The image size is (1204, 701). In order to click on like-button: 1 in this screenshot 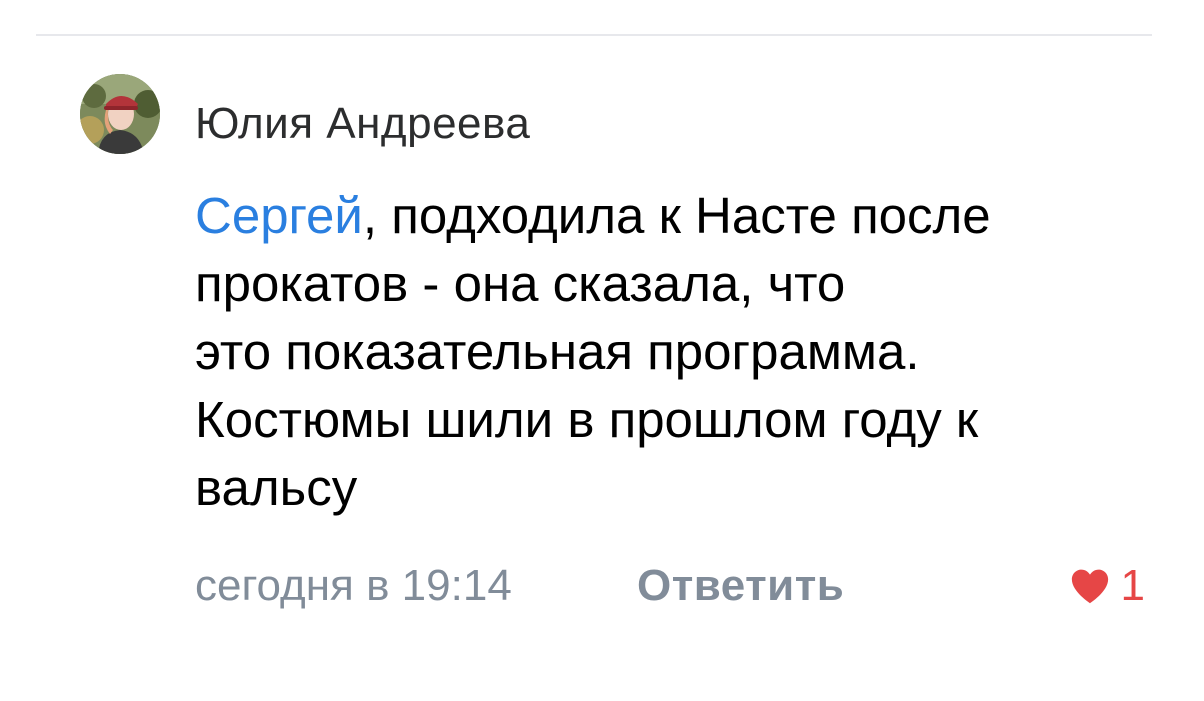, I will do `click(1107, 586)`.